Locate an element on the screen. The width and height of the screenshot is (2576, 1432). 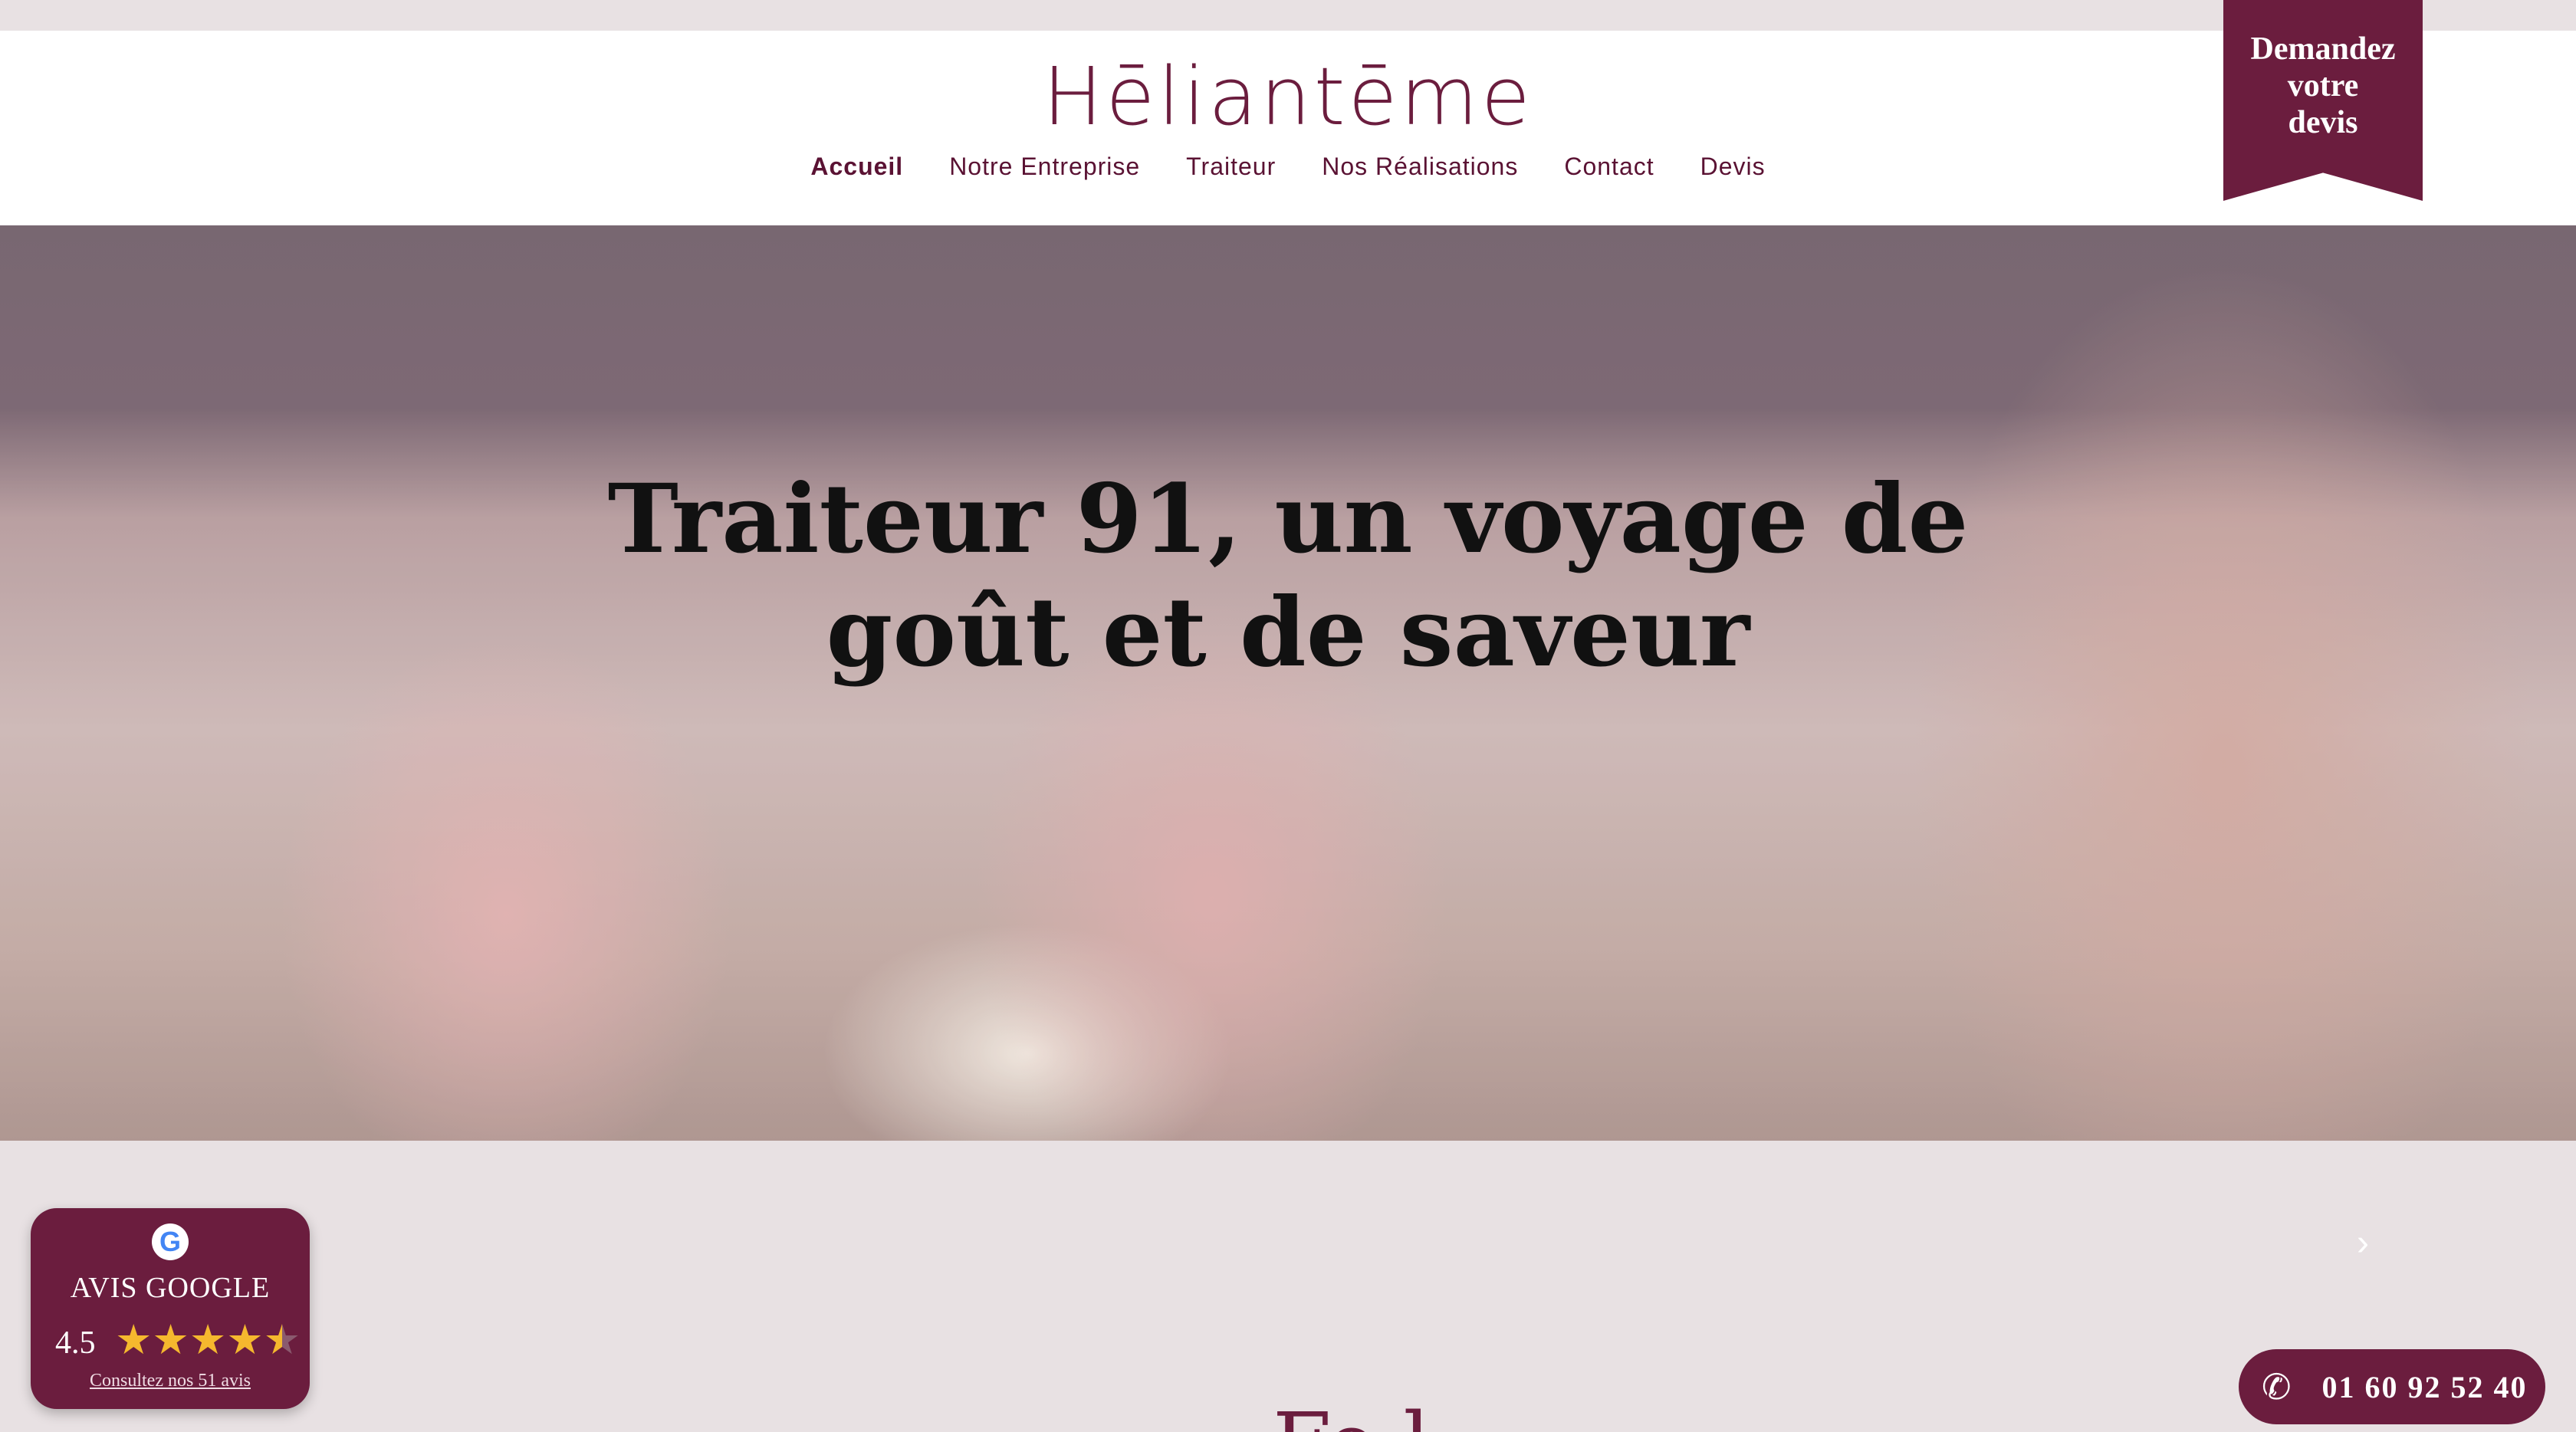
half-star-icon: ★ is located at coordinates (282, 1340).